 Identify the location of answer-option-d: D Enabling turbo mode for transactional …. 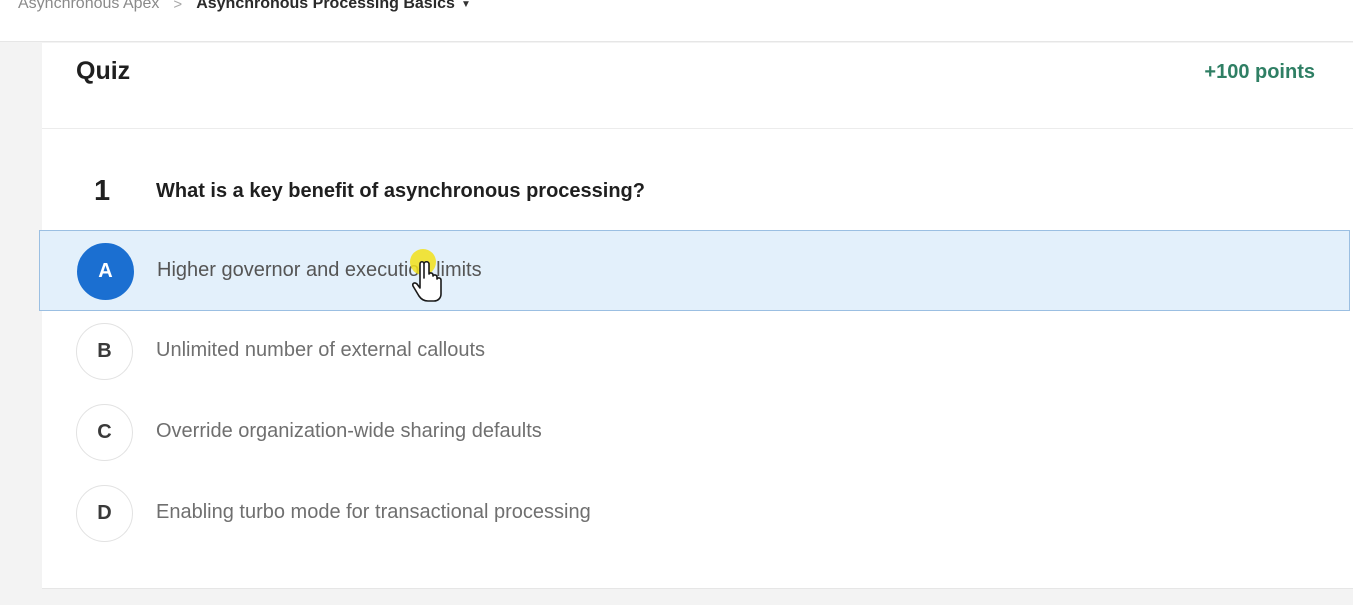
(696, 513).